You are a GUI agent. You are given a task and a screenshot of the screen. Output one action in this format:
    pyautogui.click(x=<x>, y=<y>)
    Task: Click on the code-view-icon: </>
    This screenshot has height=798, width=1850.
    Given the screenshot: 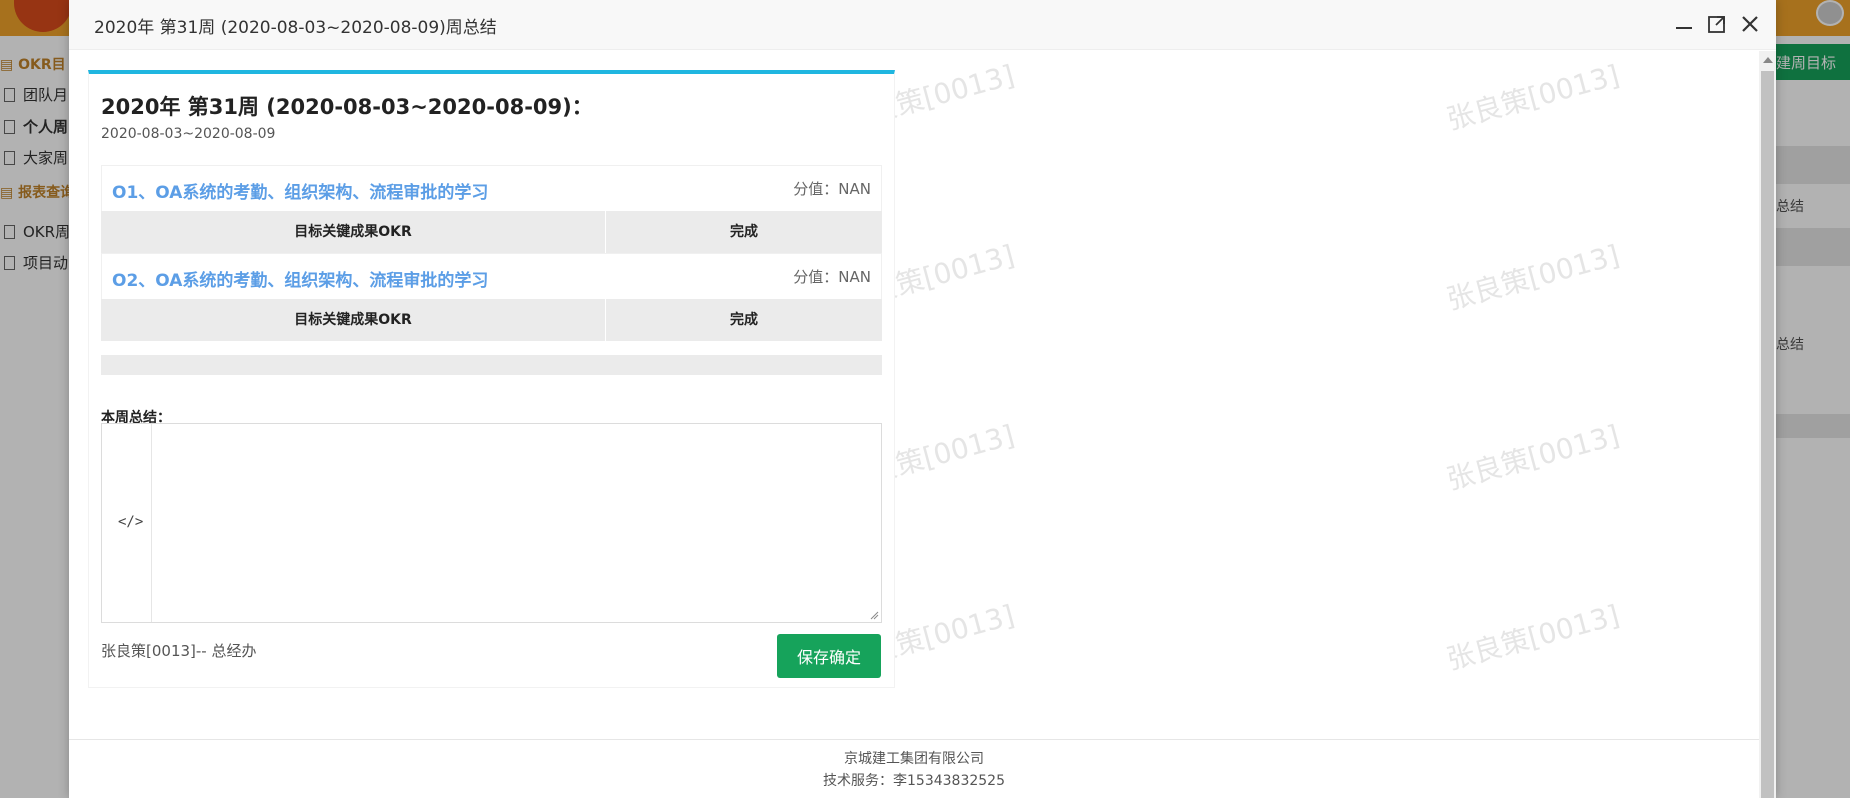 What is the action you would take?
    pyautogui.click(x=130, y=522)
    